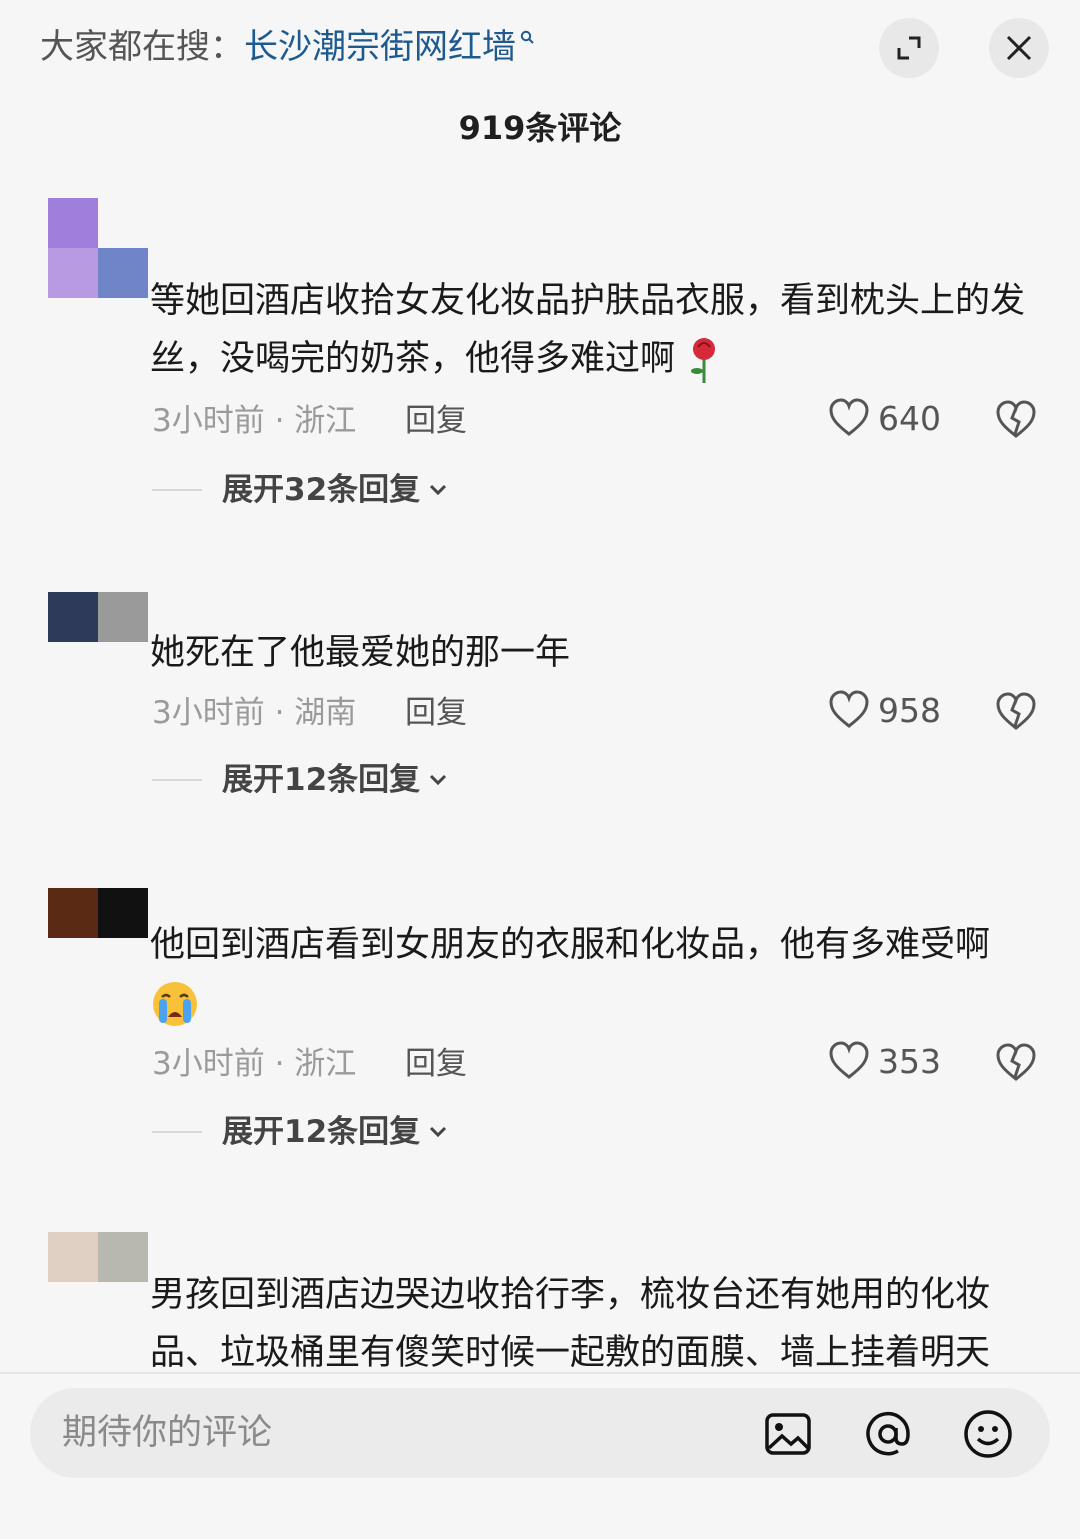 The width and height of the screenshot is (1080, 1539). I want to click on search-term-link: 长沙潮宗街网红墙, so click(380, 47).